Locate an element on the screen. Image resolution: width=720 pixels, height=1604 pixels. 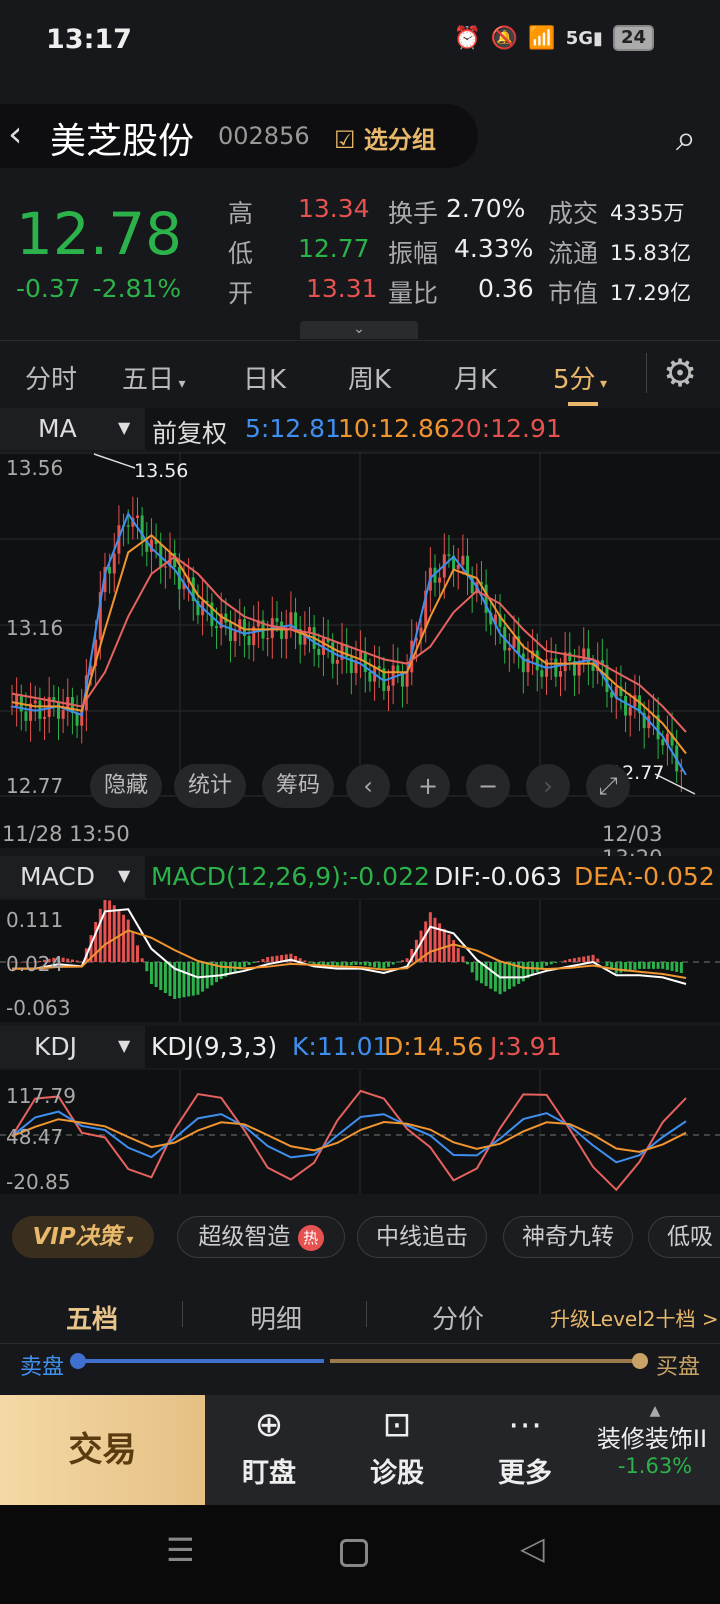
zoom-in-button: + is located at coordinates (428, 786).